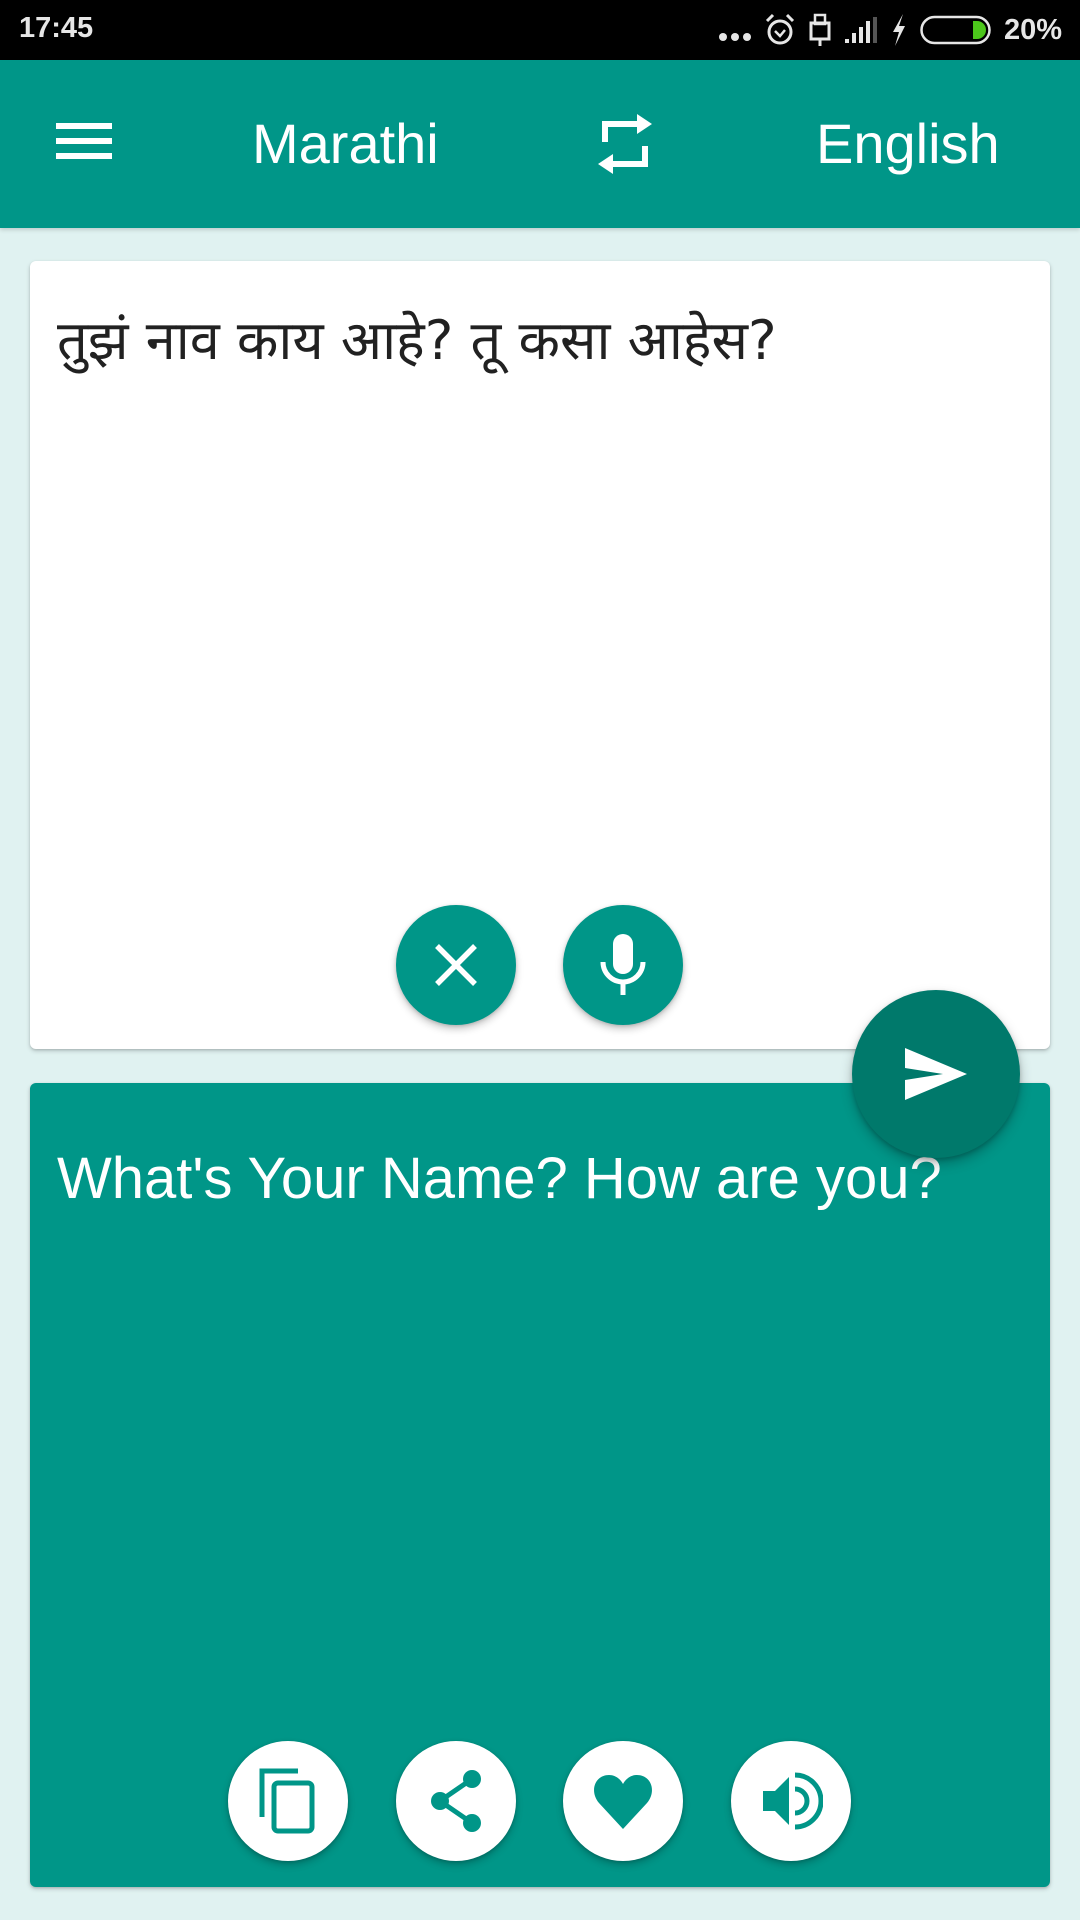 This screenshot has width=1080, height=1920. What do you see at coordinates (908, 144) in the screenshot?
I see `target-language-selector: English` at bounding box center [908, 144].